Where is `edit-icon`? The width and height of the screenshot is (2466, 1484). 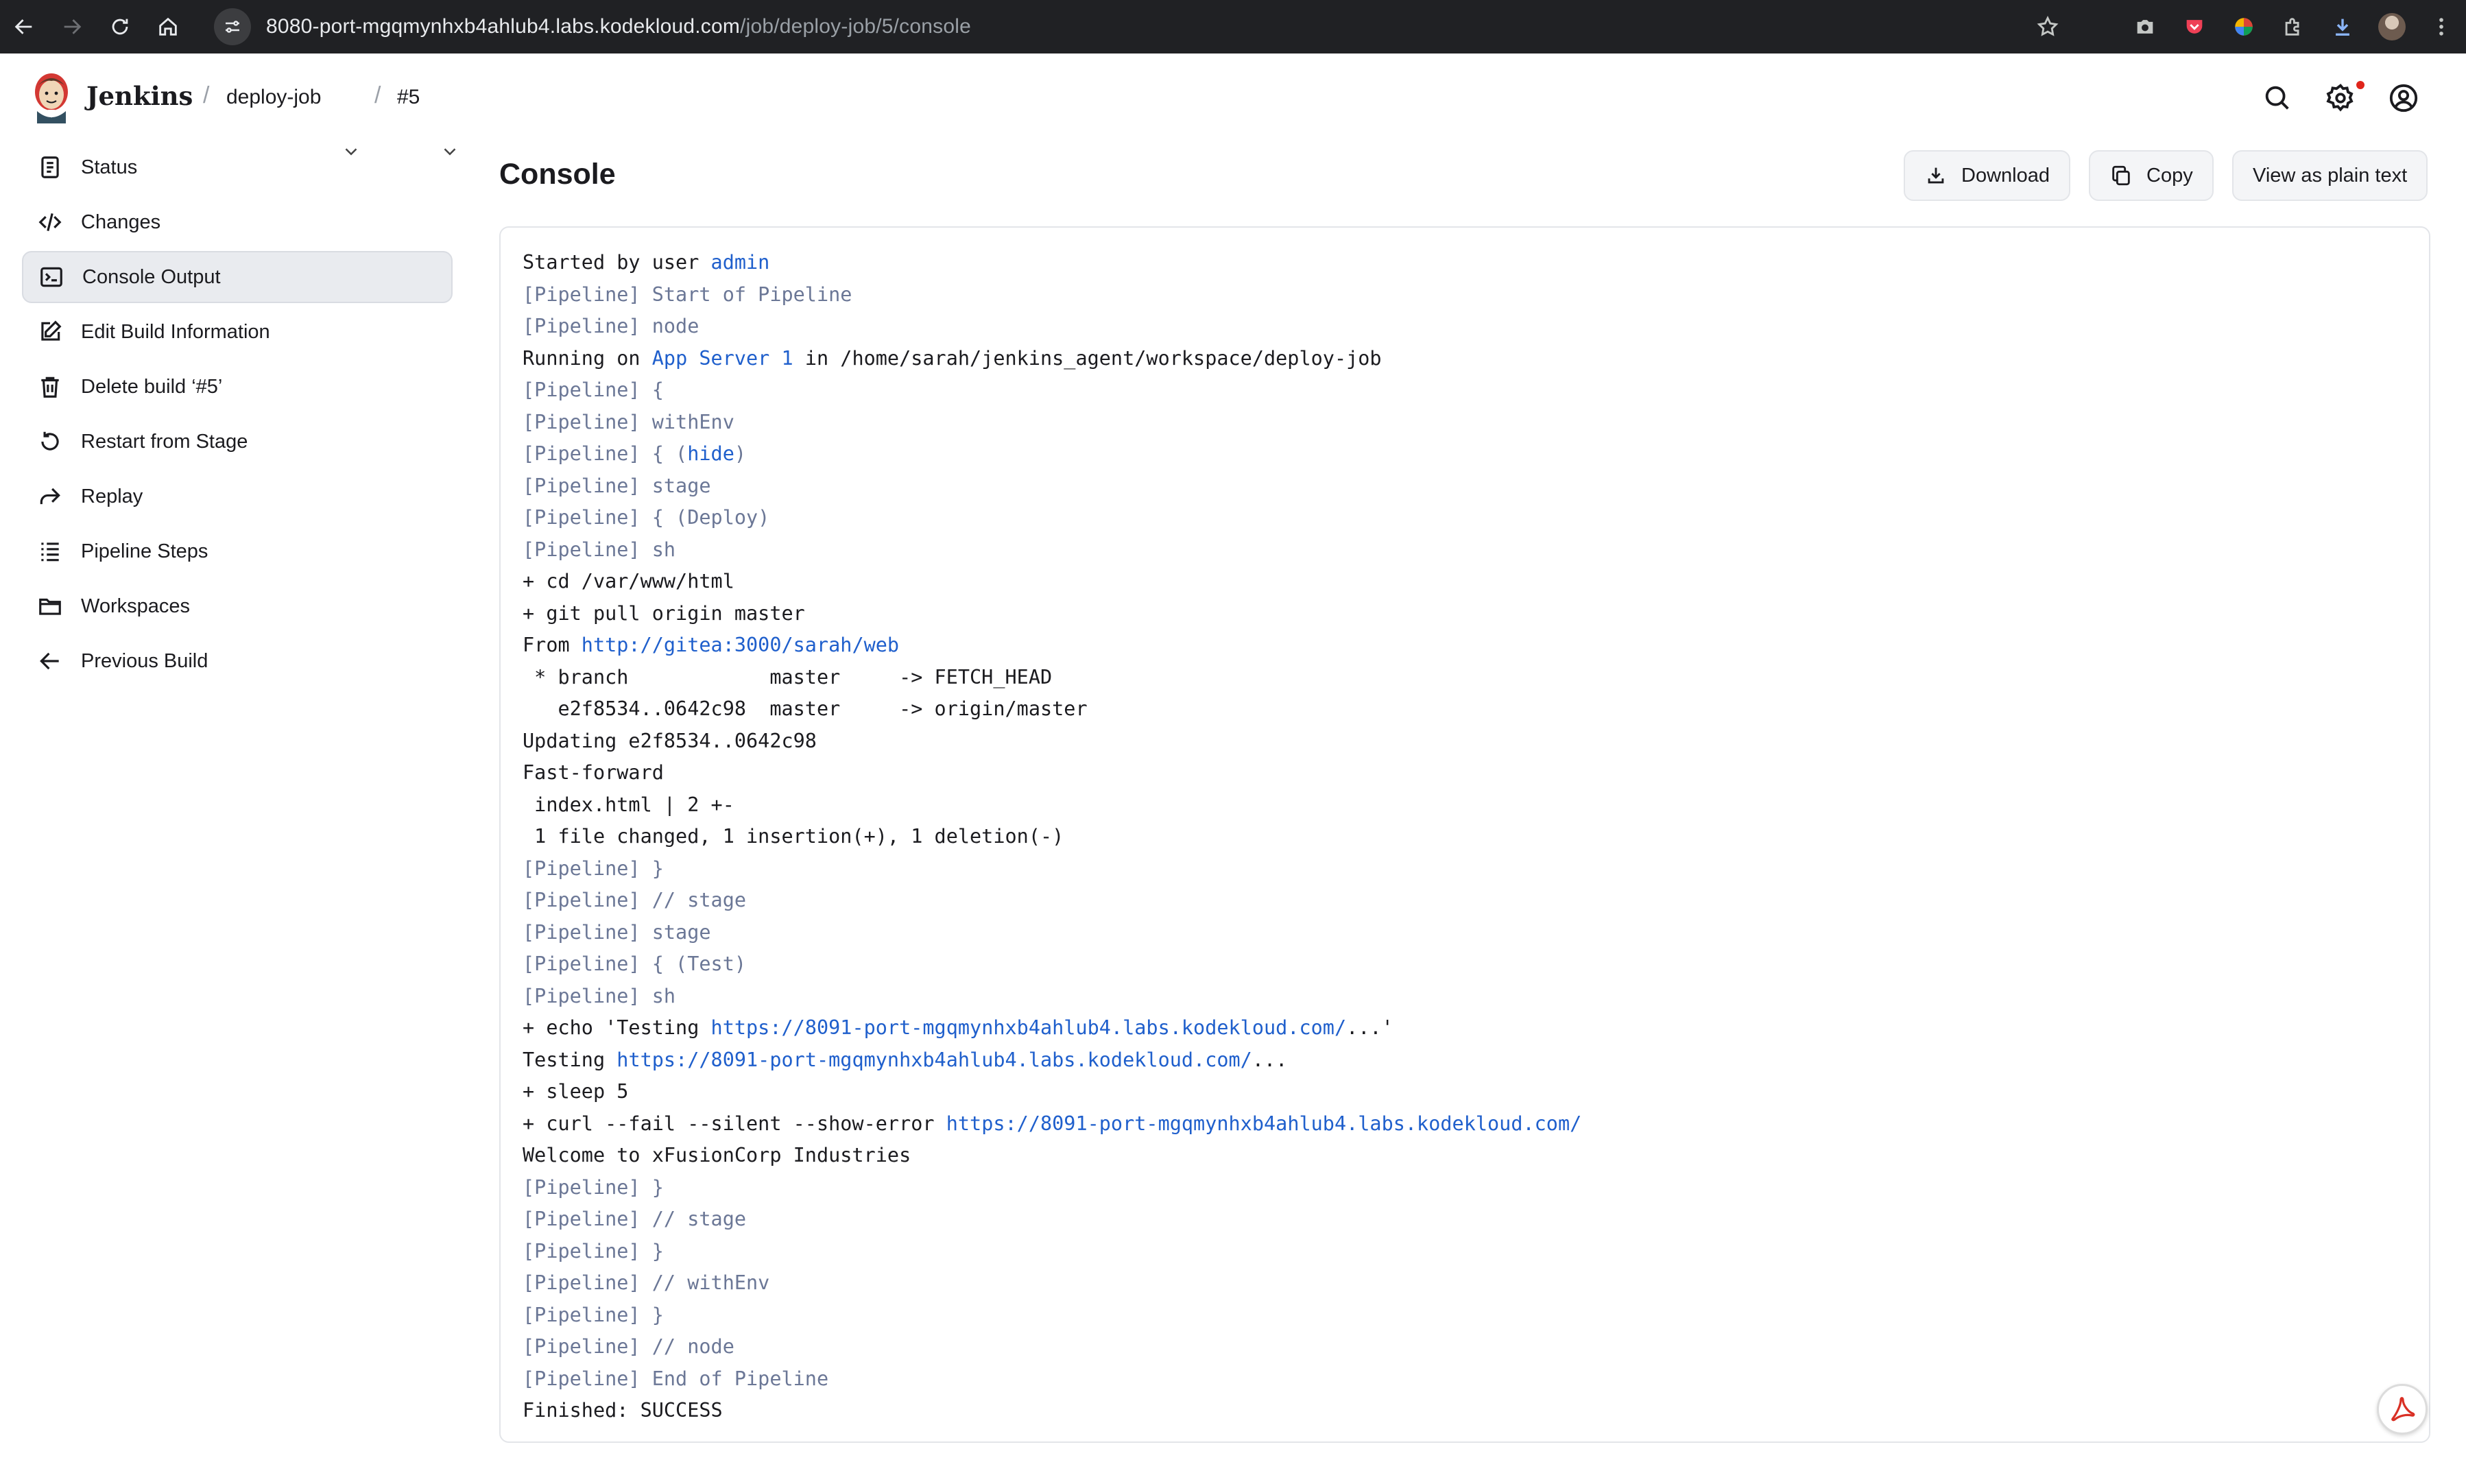 edit-icon is located at coordinates (50, 332).